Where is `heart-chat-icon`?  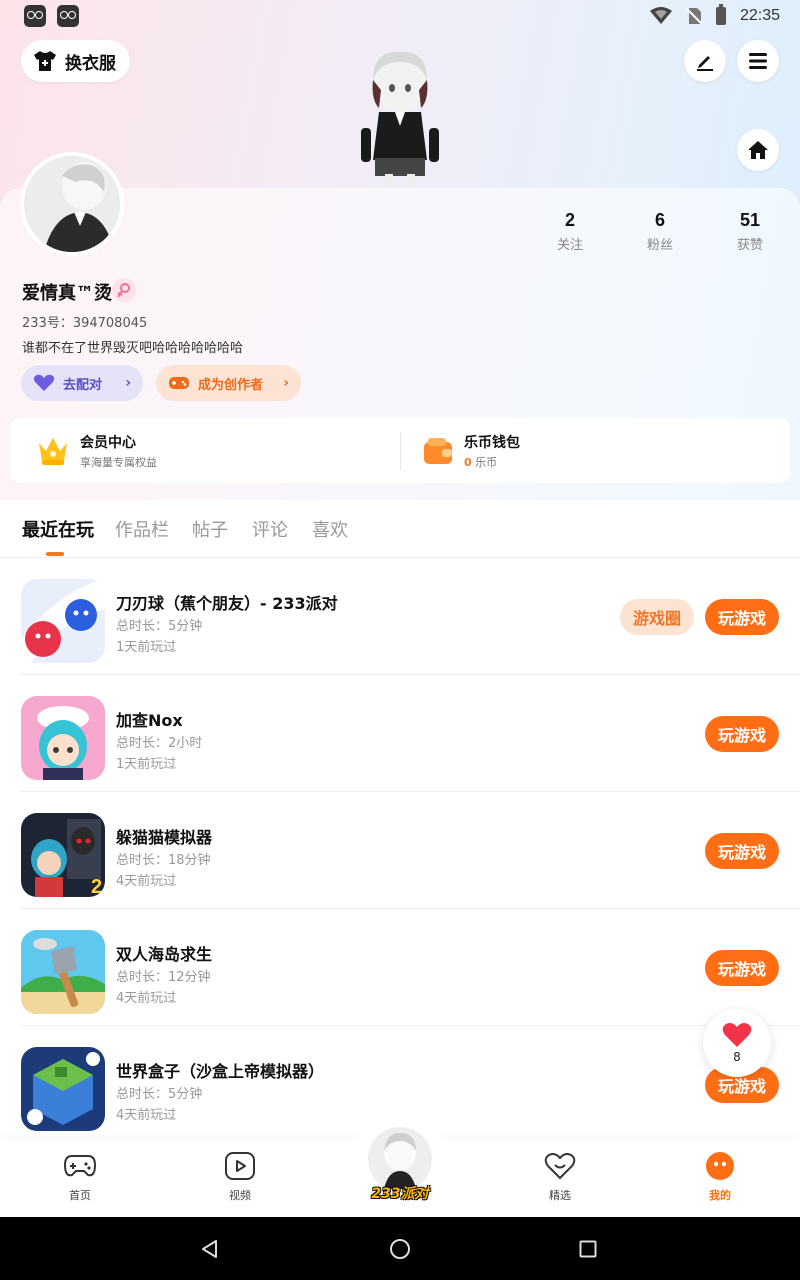
heart-chat-icon is located at coordinates (560, 1166).